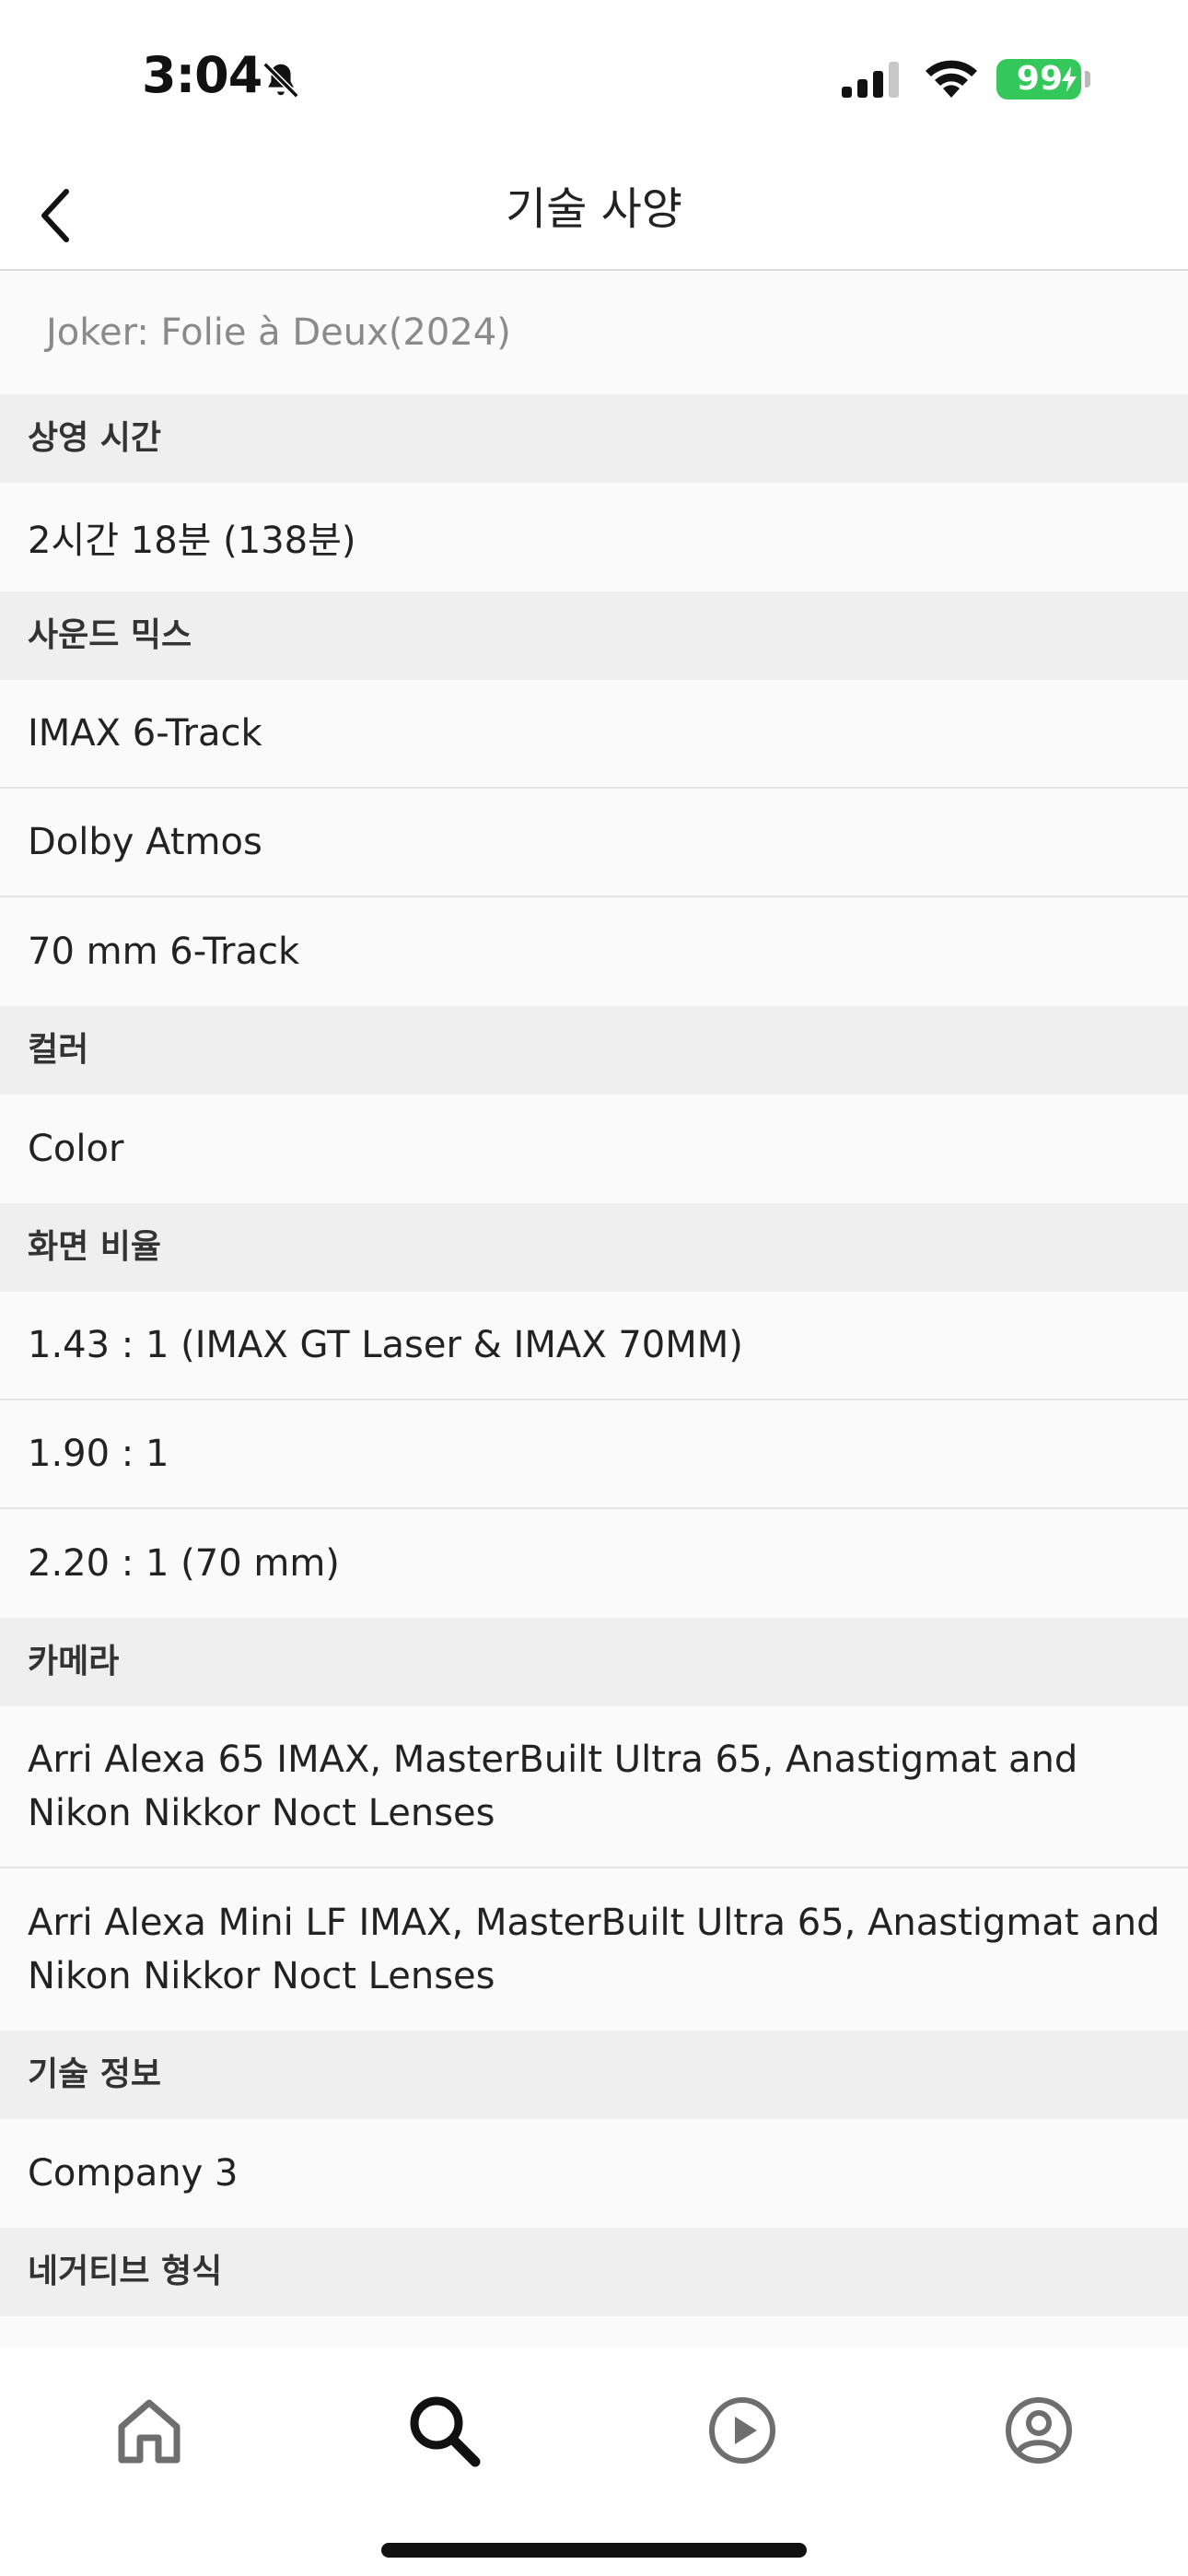  Describe the element at coordinates (594, 734) in the screenshot. I see `list-item: IMAX 6-Track` at that location.